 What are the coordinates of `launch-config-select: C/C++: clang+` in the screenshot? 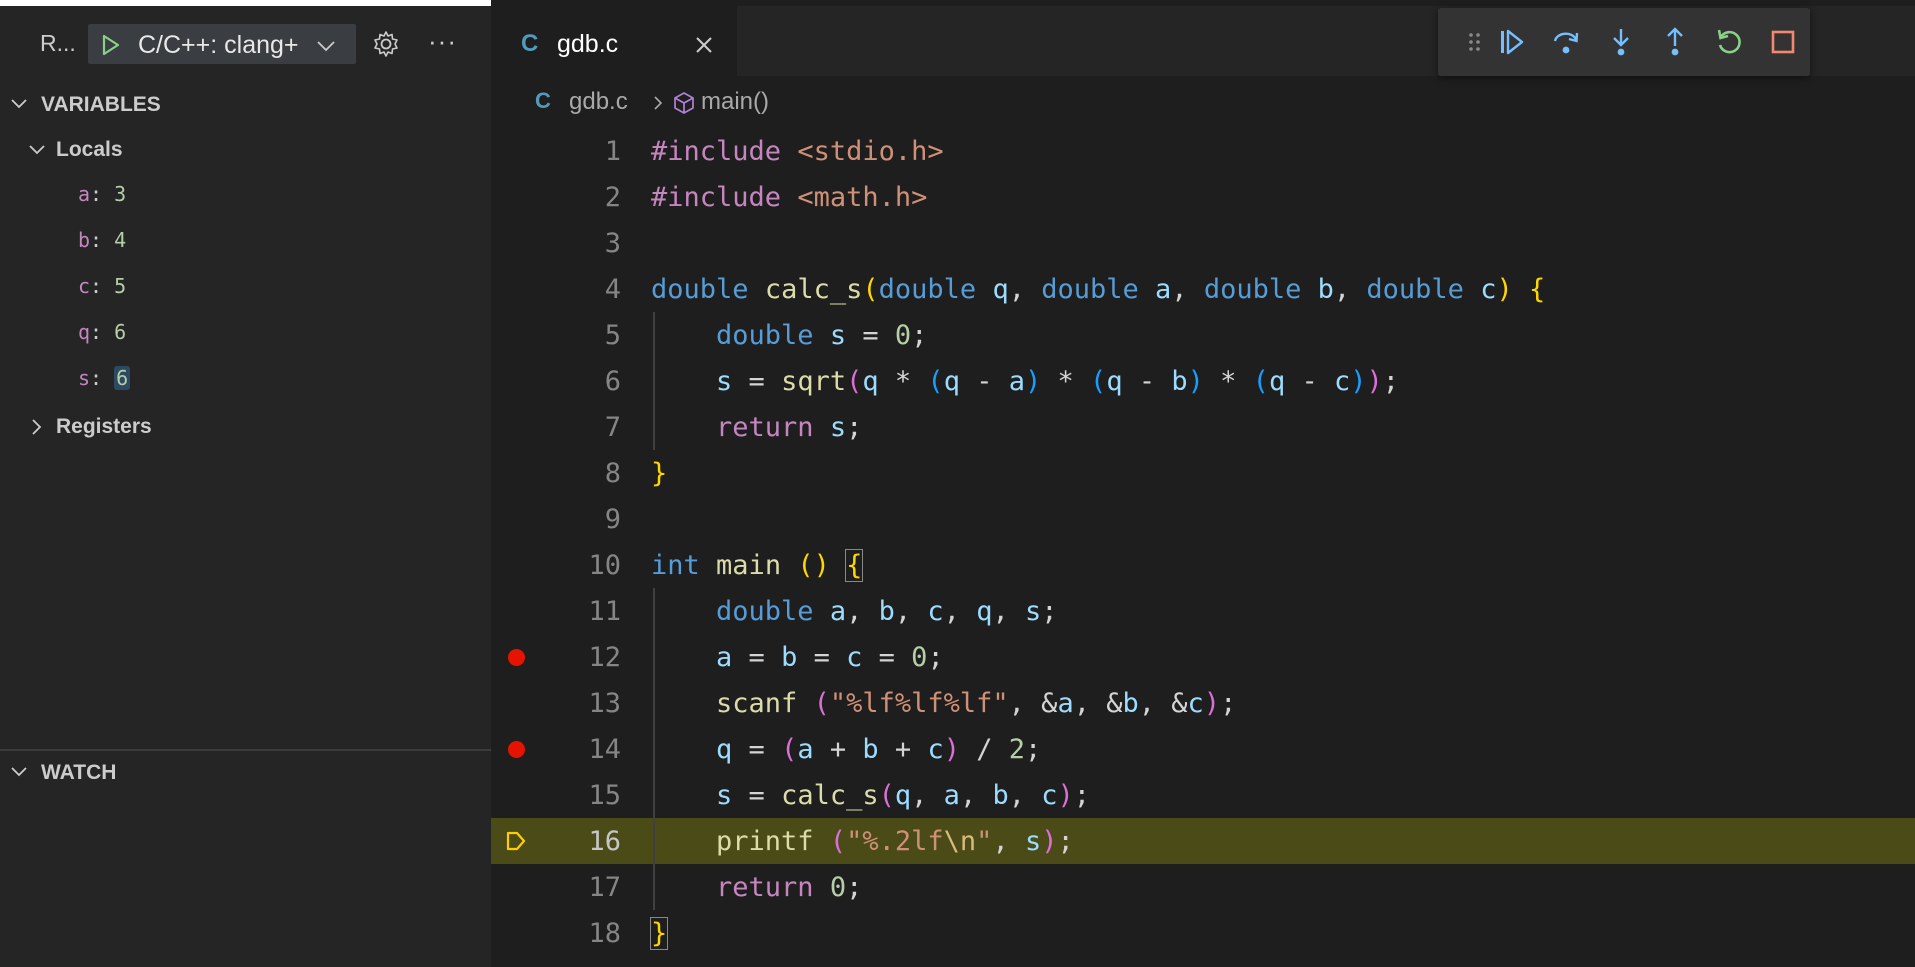 It's located at (222, 44).